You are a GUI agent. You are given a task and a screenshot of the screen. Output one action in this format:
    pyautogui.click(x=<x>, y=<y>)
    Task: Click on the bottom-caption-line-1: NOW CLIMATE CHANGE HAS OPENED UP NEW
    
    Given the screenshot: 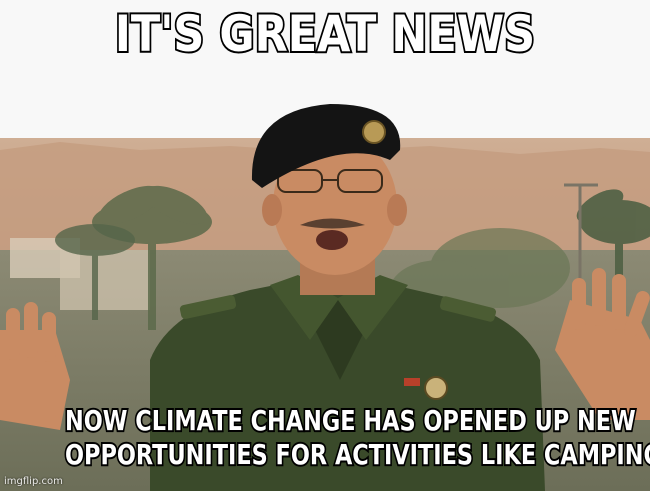 What is the action you would take?
    pyautogui.click(x=350, y=420)
    